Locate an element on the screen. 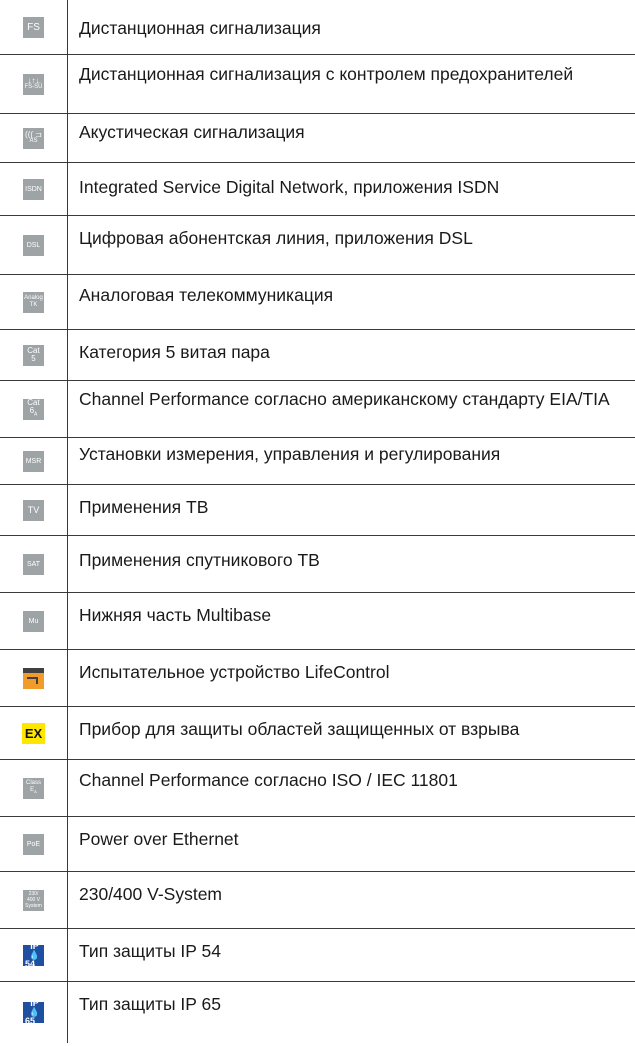  icon-cell: Cat 5 is located at coordinates (34, 355).